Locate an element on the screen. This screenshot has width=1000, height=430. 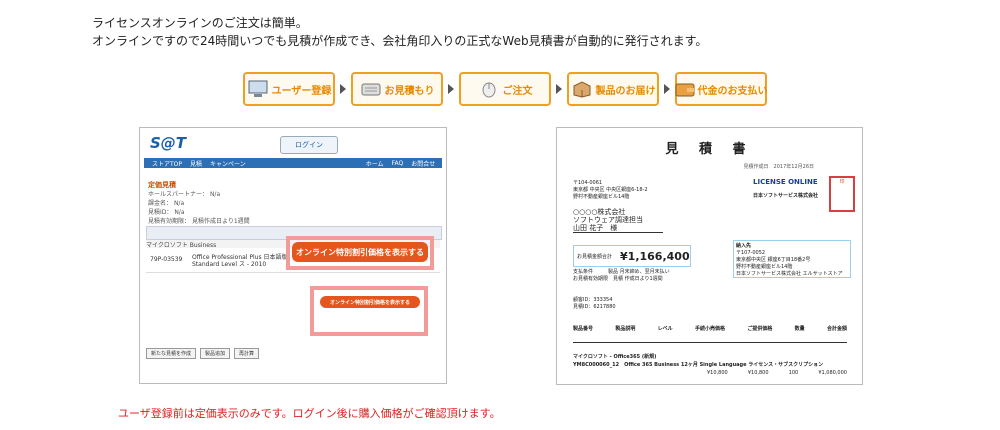
step-label: 製品のお届け is located at coordinates (625, 91).